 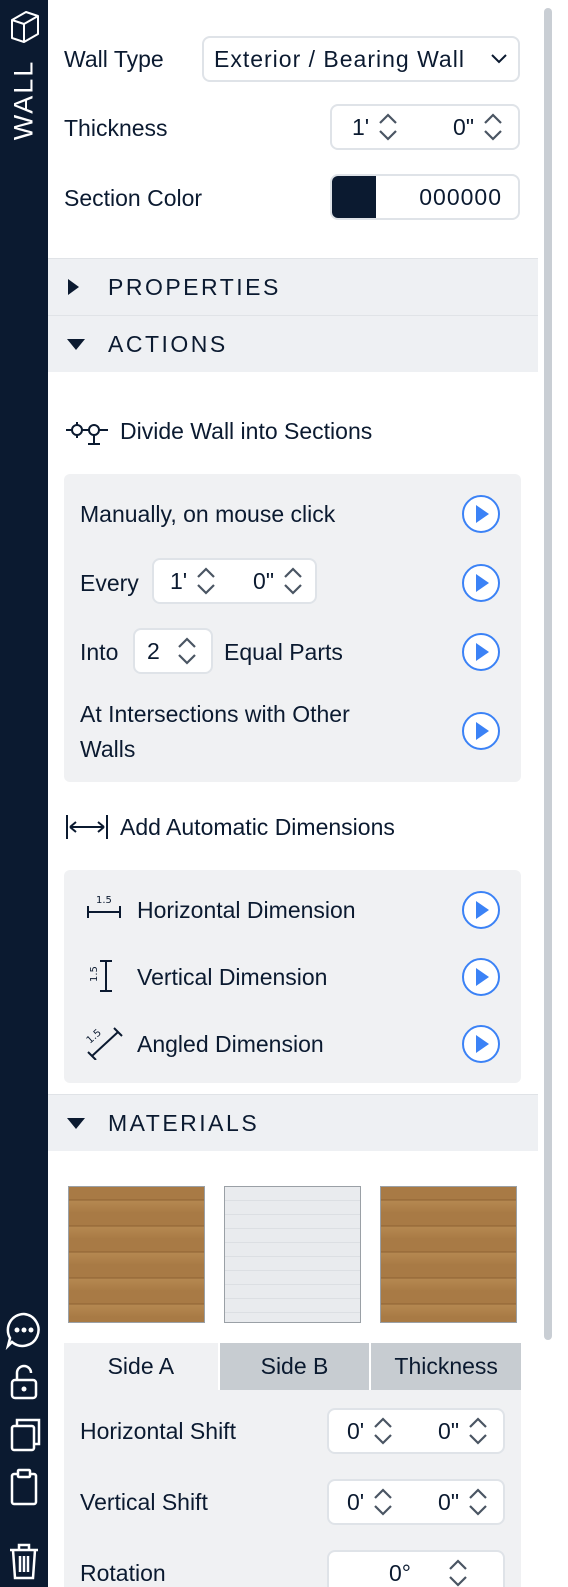 What do you see at coordinates (493, 127) in the screenshot?
I see `thickness-inches-stepper-icon` at bounding box center [493, 127].